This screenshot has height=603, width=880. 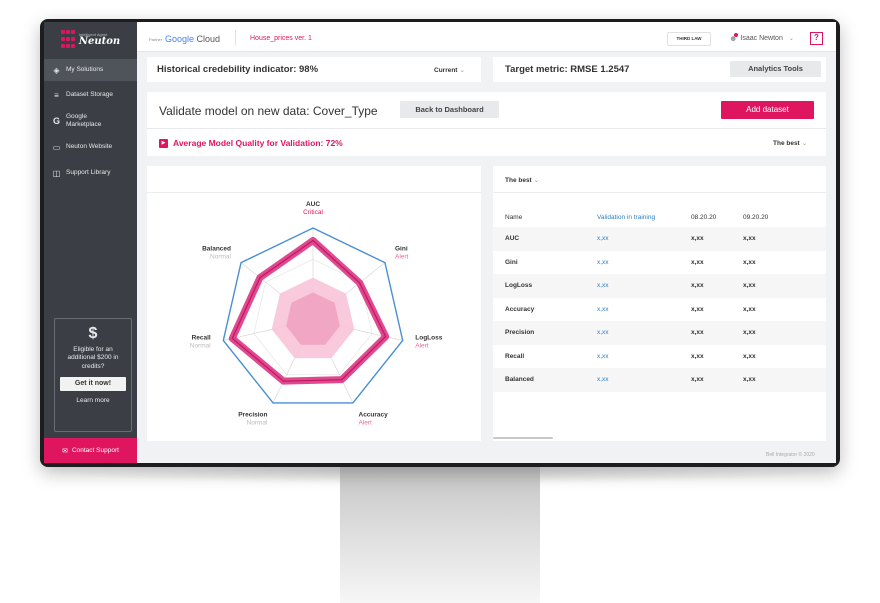 What do you see at coordinates (93, 400) in the screenshot?
I see `learn-more-link: Learn more` at bounding box center [93, 400].